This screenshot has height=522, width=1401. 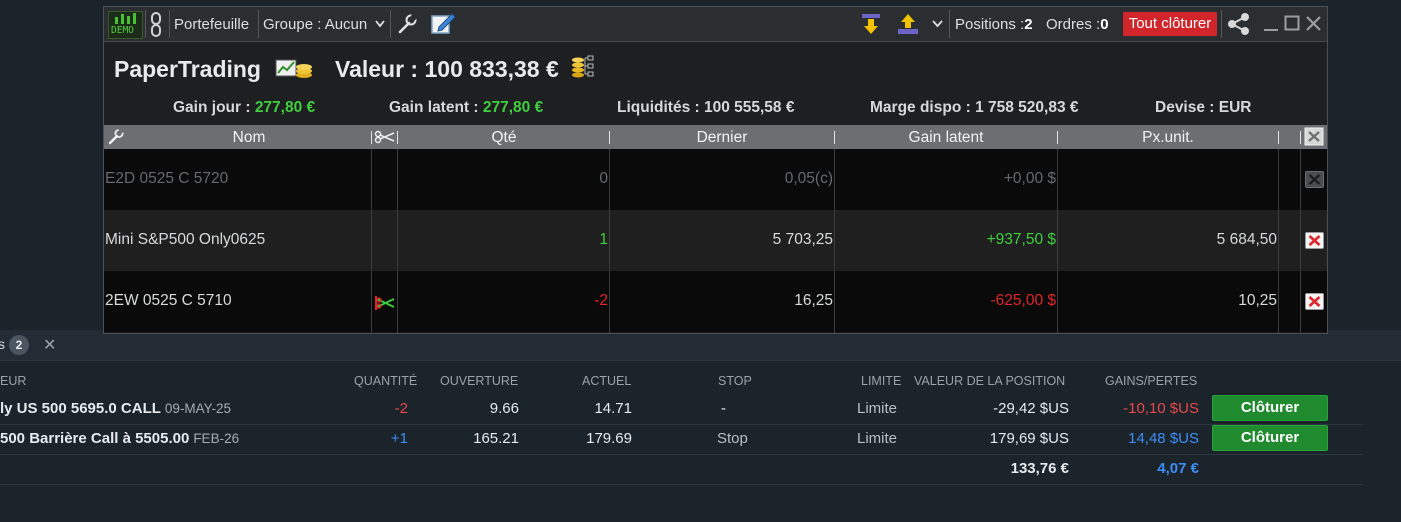 I want to click on row-qty: 0, so click(x=603, y=178).